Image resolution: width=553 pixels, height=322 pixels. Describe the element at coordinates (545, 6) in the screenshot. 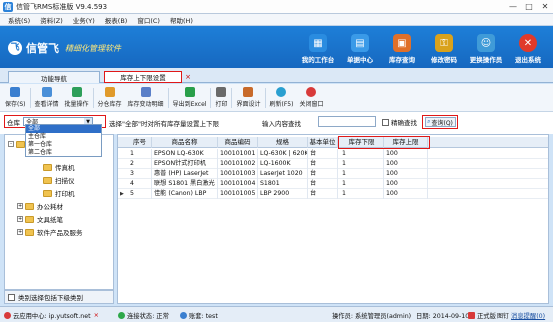

I see `close-button: ✕` at that location.